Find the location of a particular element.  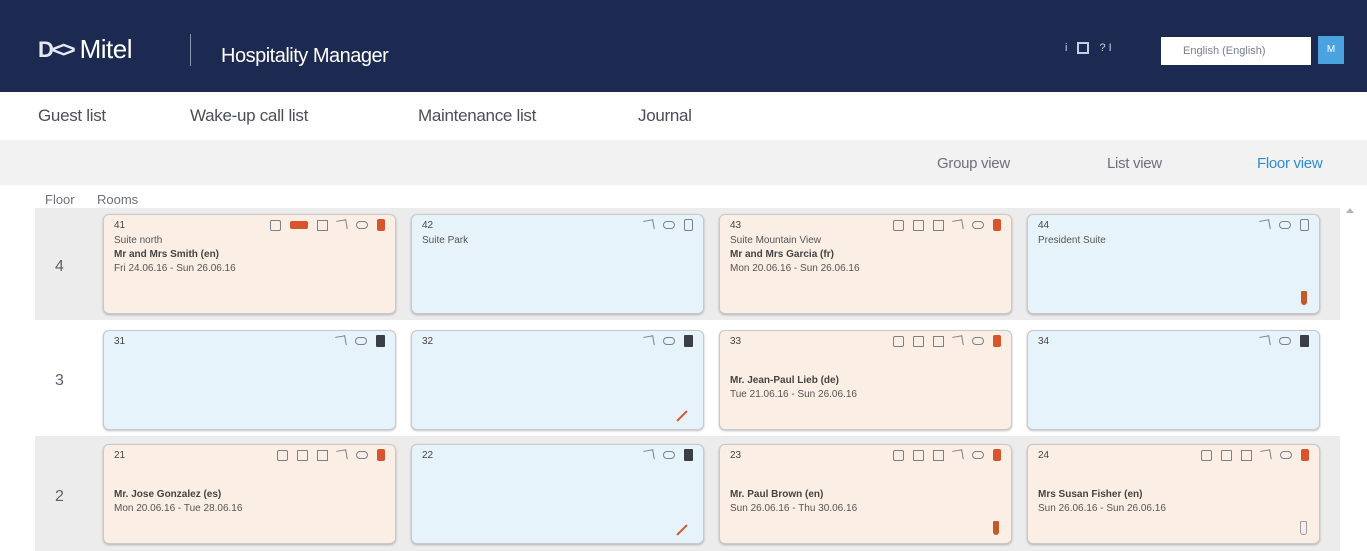

scroll-up-icon is located at coordinates (1350, 210).